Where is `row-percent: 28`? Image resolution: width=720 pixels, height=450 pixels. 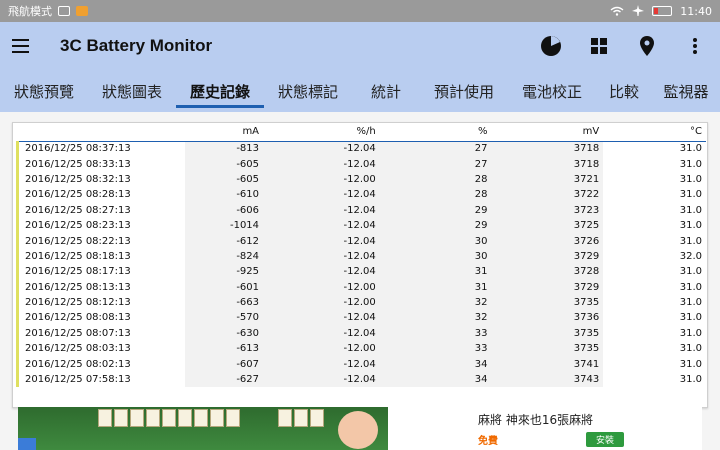
row-percent: 28 is located at coordinates (435, 195).